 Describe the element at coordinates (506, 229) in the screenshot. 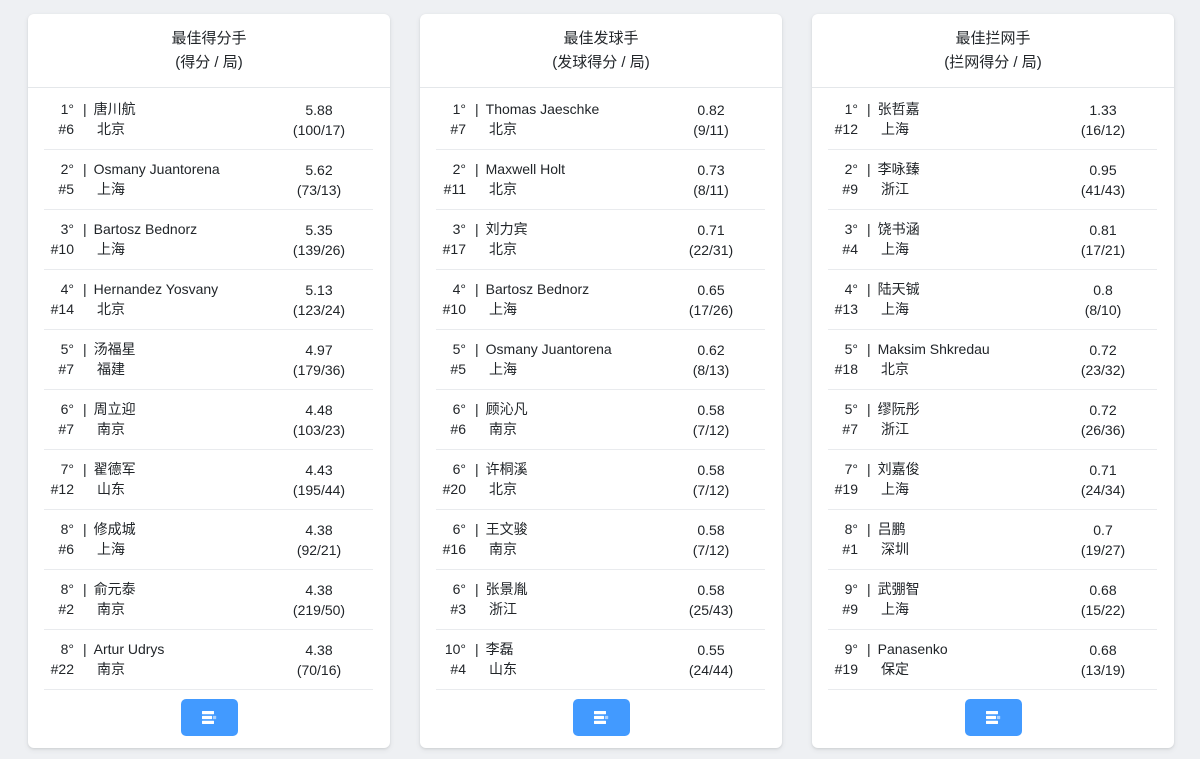

I see `player-name: 刘力宾` at that location.